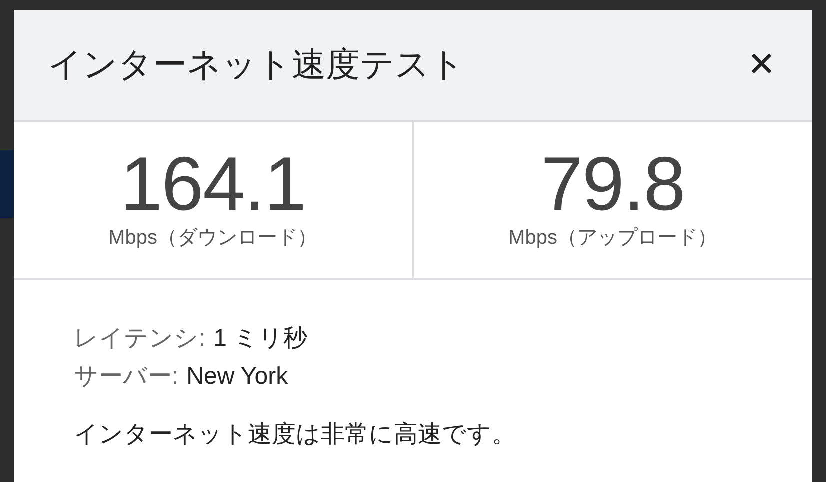  Describe the element at coordinates (256, 65) in the screenshot. I see `dialog-title: インターネット速度テスト` at that location.